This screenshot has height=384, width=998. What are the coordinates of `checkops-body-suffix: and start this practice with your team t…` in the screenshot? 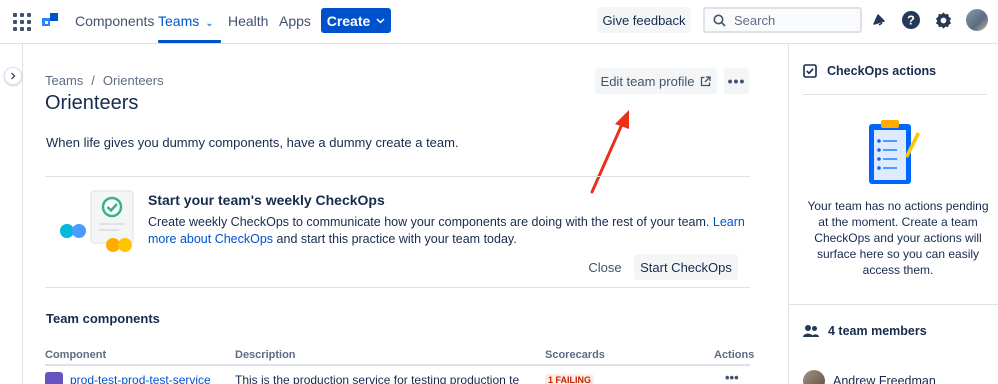 It's located at (395, 239).